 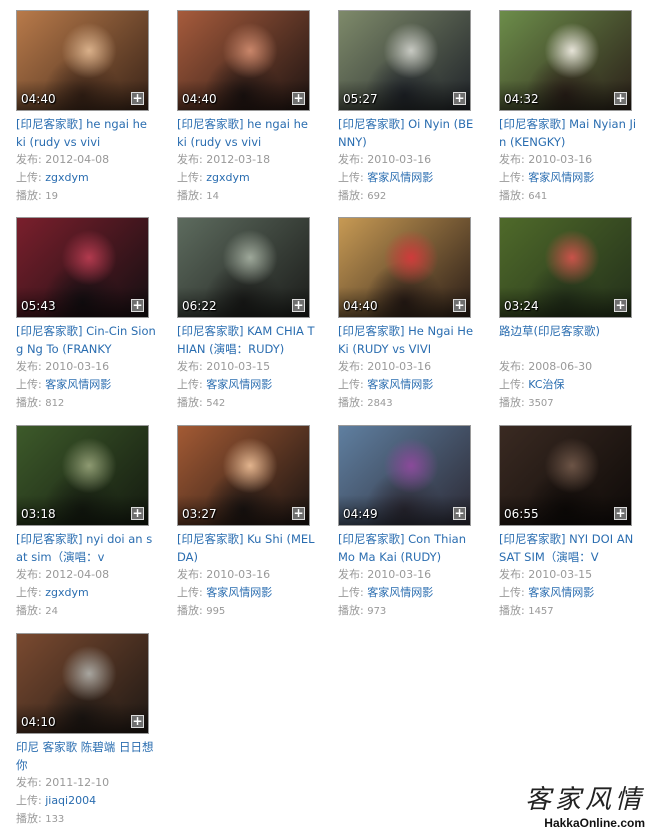 What do you see at coordinates (569, 340) in the screenshot?
I see `video-title-link: 路边草(印尼客家歌)` at bounding box center [569, 340].